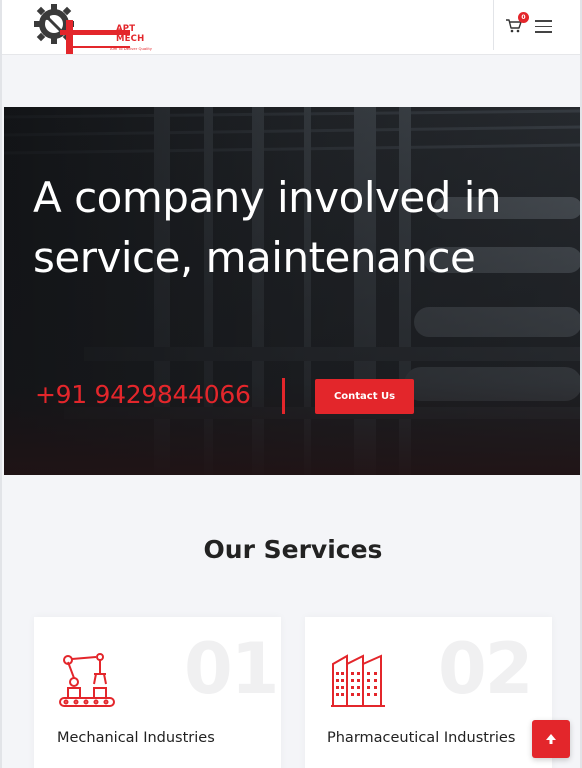 The width and height of the screenshot is (582, 768). What do you see at coordinates (231, 669) in the screenshot?
I see `service-number: 01` at bounding box center [231, 669].